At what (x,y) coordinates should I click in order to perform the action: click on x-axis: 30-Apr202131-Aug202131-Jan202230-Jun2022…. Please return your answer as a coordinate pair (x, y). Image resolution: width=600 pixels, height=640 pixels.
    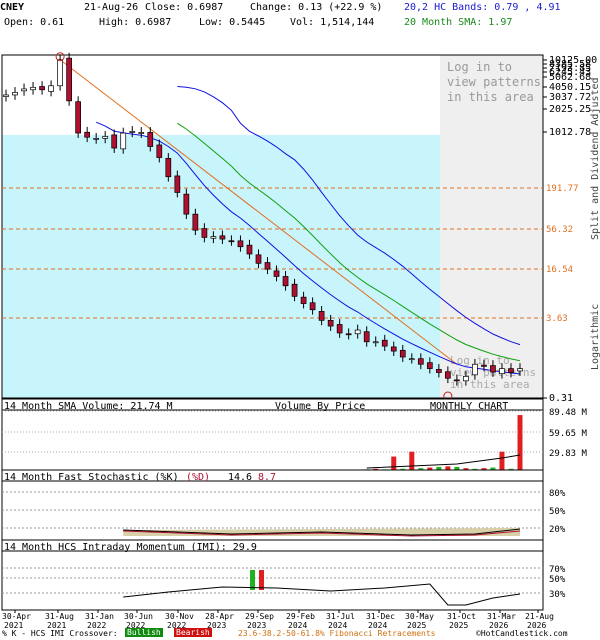
    Looking at the image, I should click on (278, 619).